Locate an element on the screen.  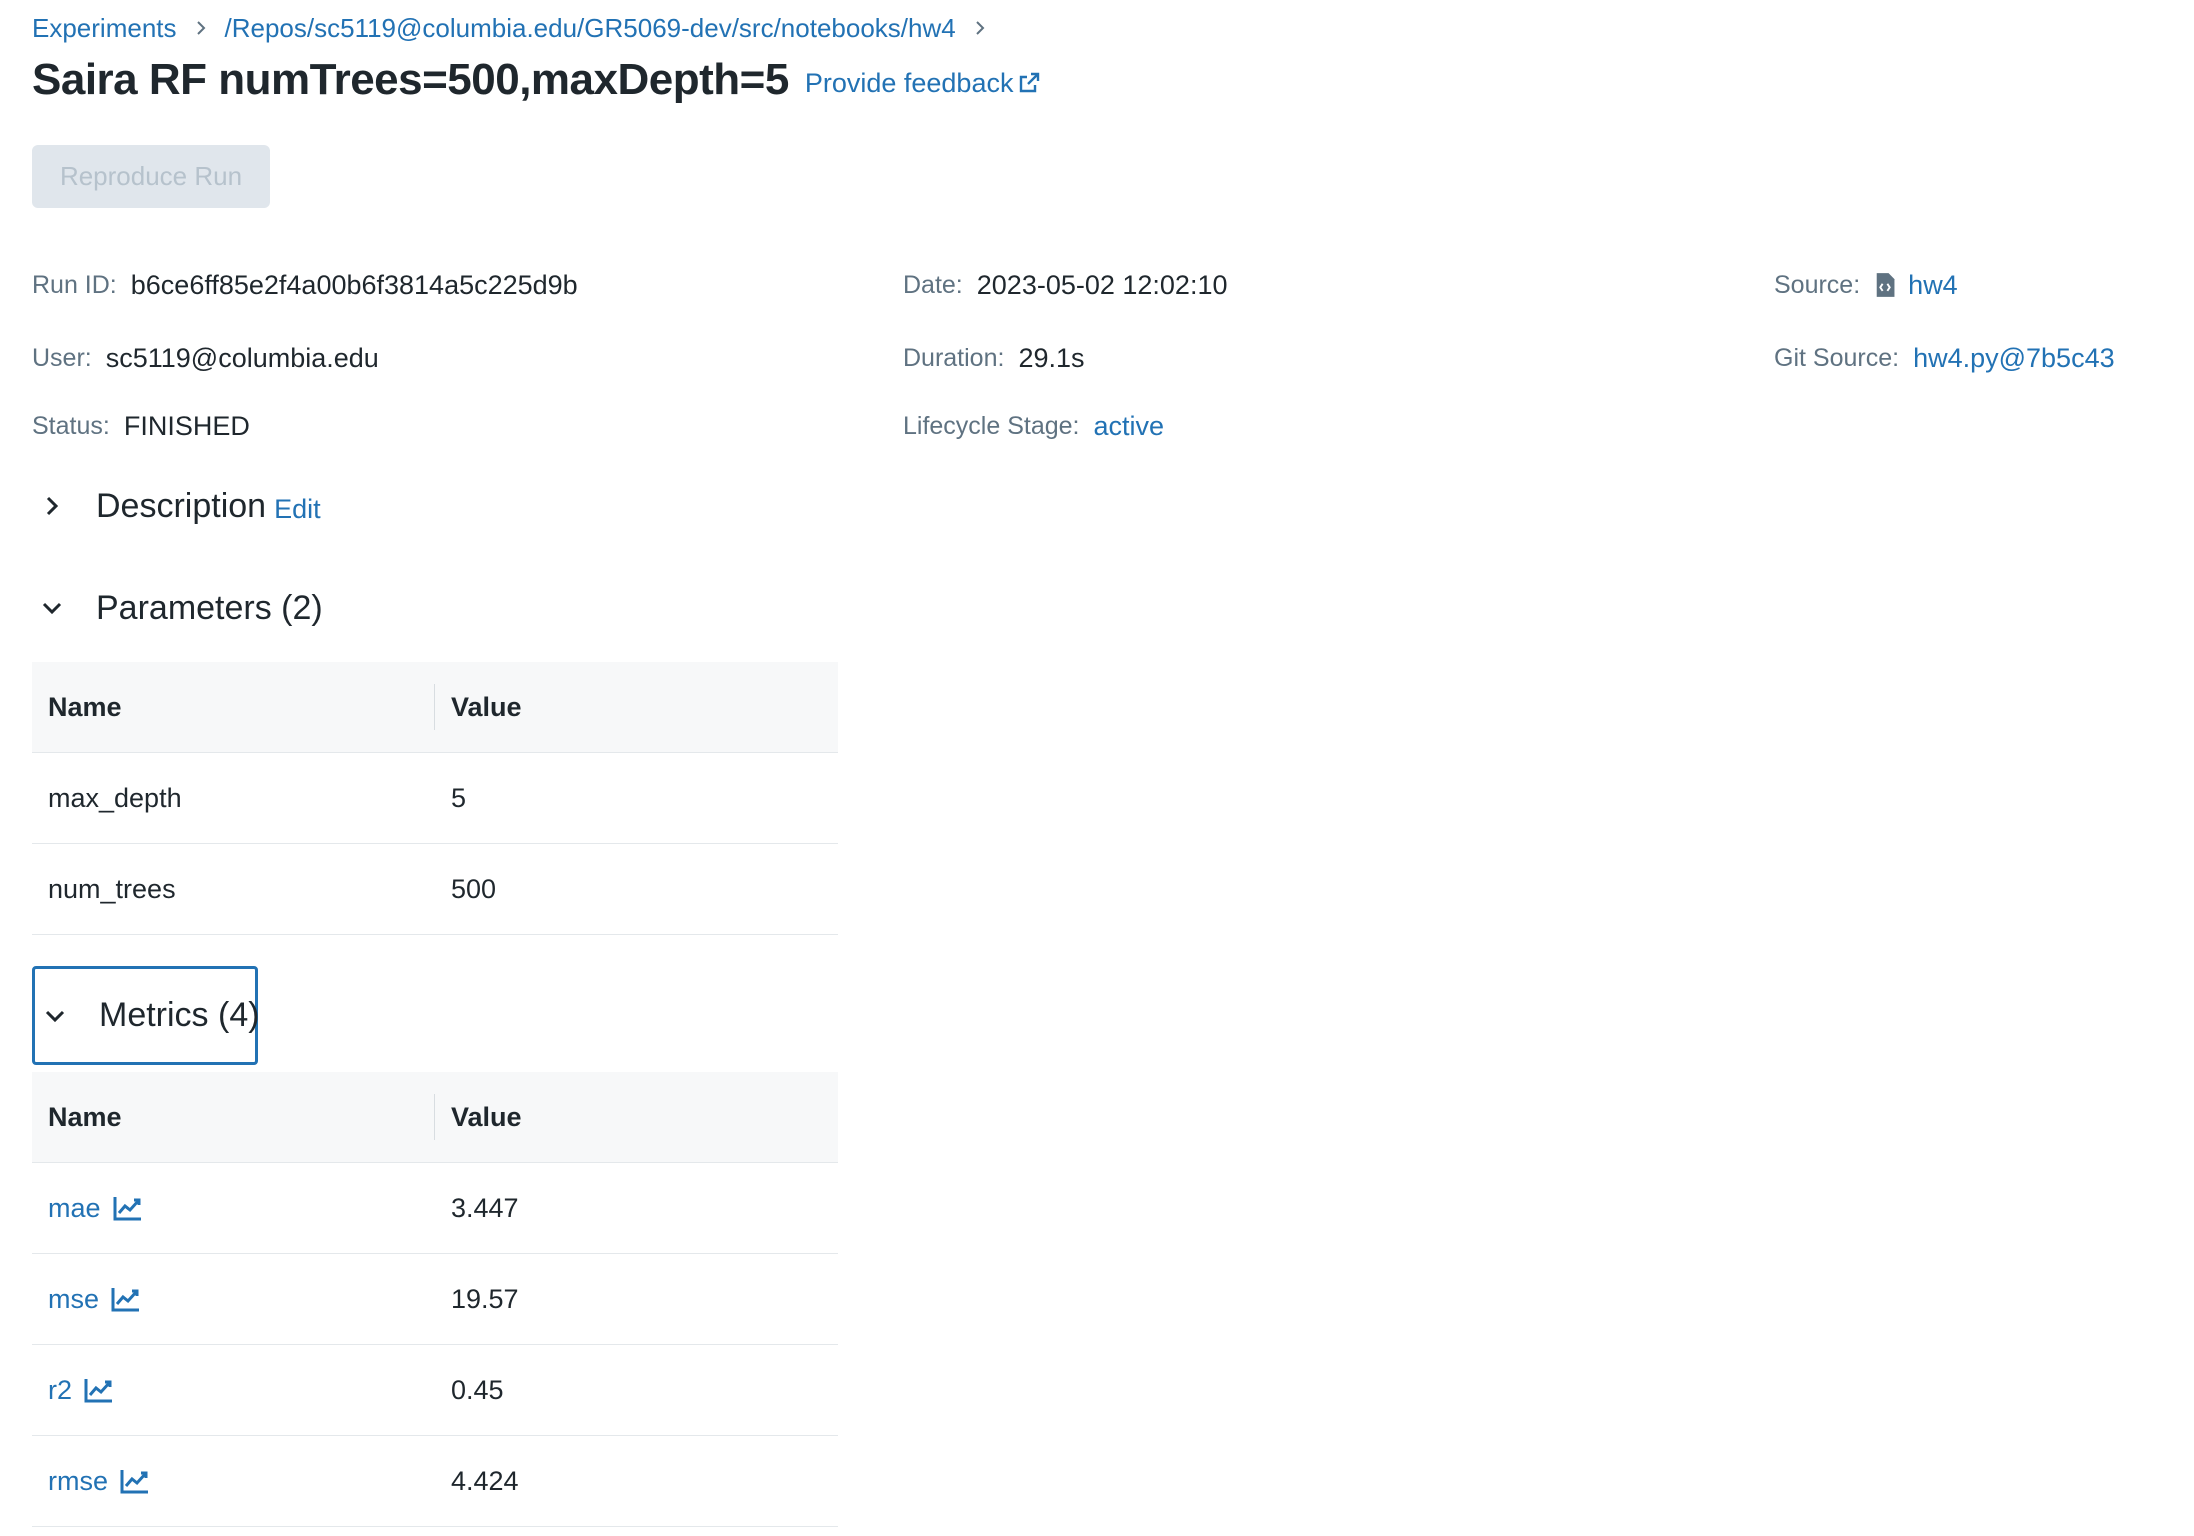
lifecycle-value-link: active is located at coordinates (1129, 426).